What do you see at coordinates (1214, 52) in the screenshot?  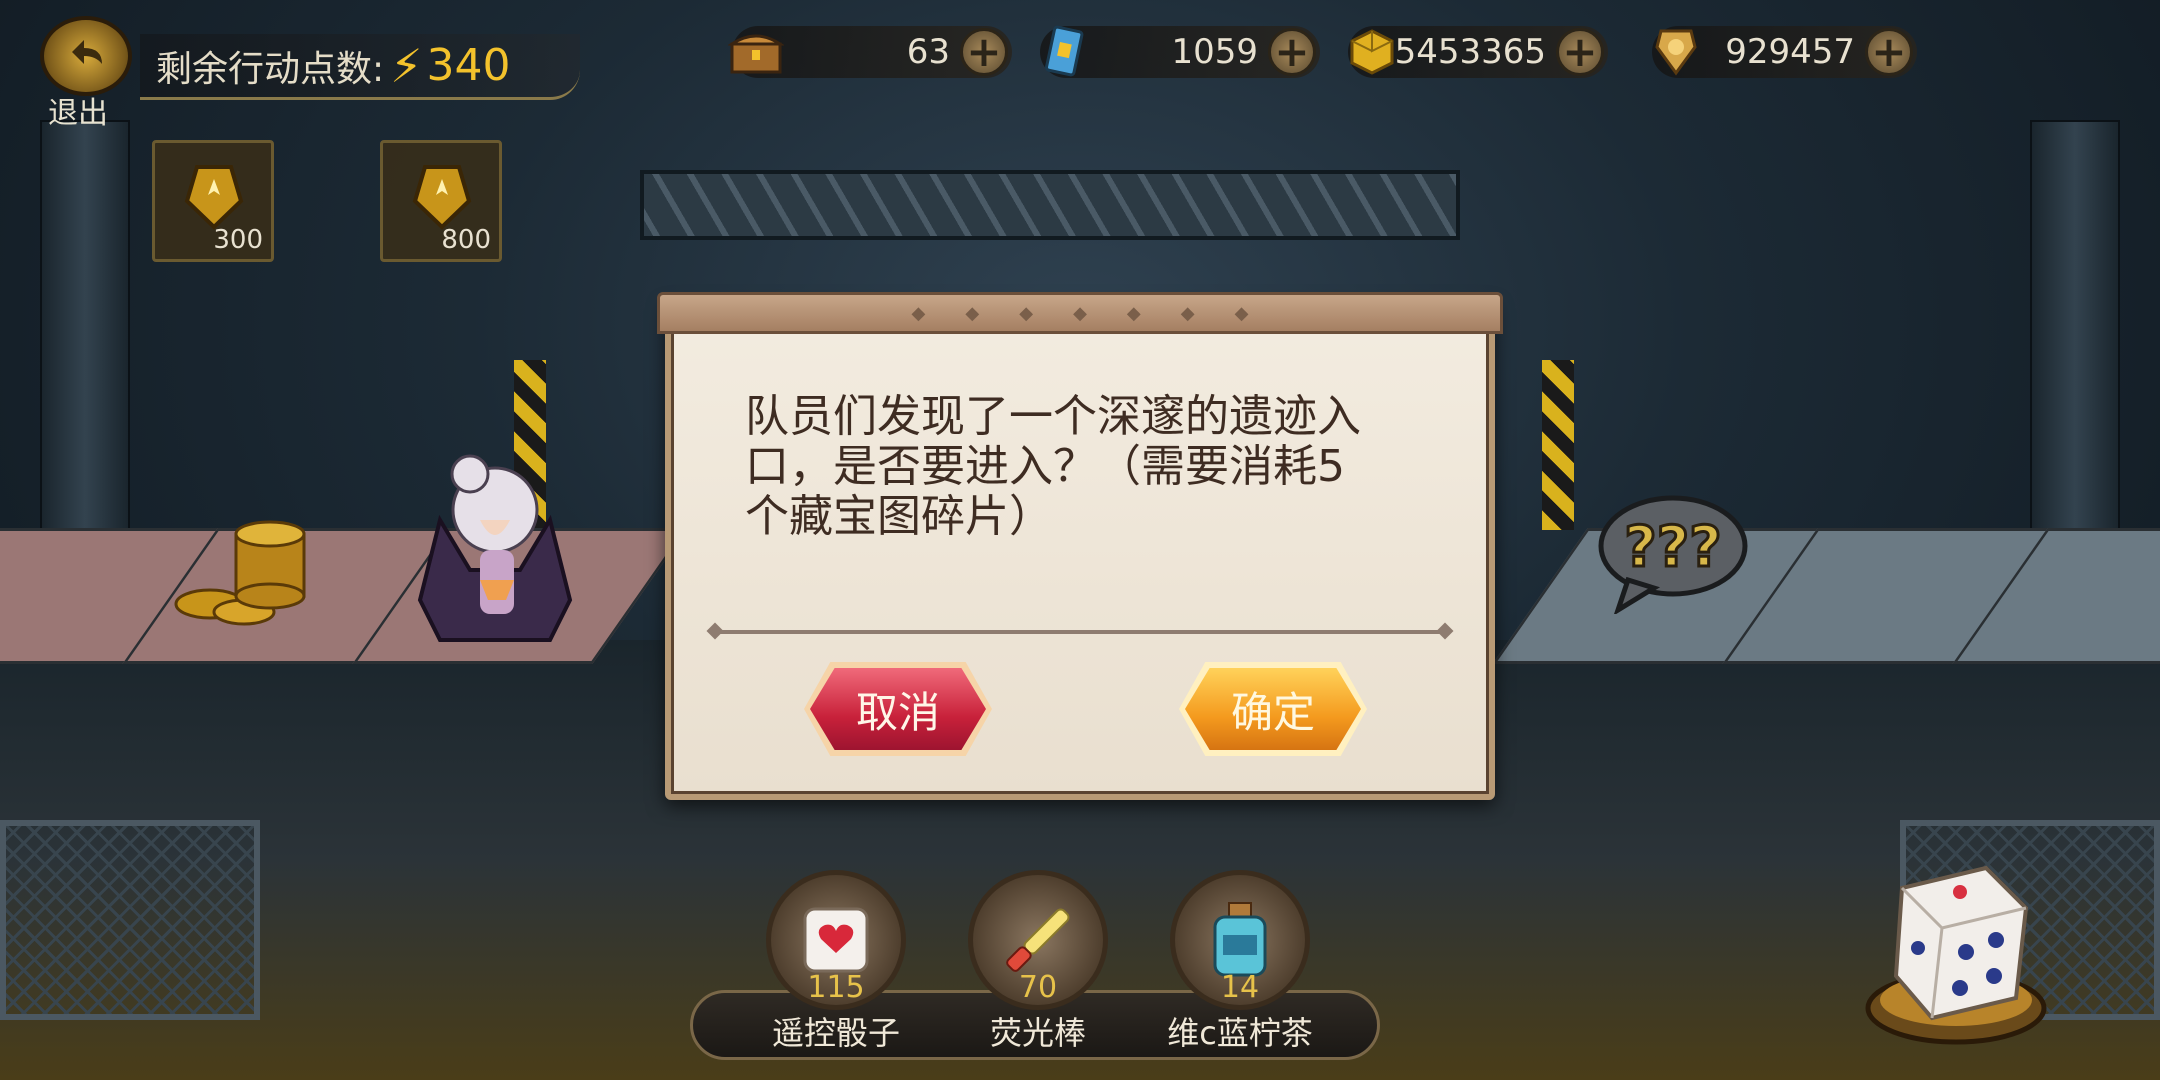 I see `resource-value: 1059` at bounding box center [1214, 52].